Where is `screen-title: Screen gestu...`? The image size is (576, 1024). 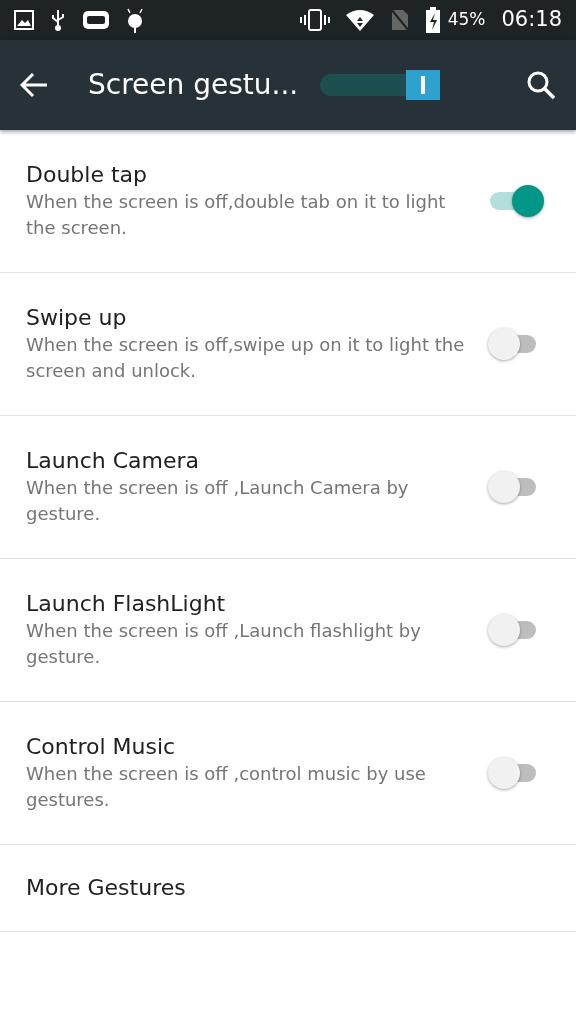 screen-title: Screen gestu... is located at coordinates (193, 85).